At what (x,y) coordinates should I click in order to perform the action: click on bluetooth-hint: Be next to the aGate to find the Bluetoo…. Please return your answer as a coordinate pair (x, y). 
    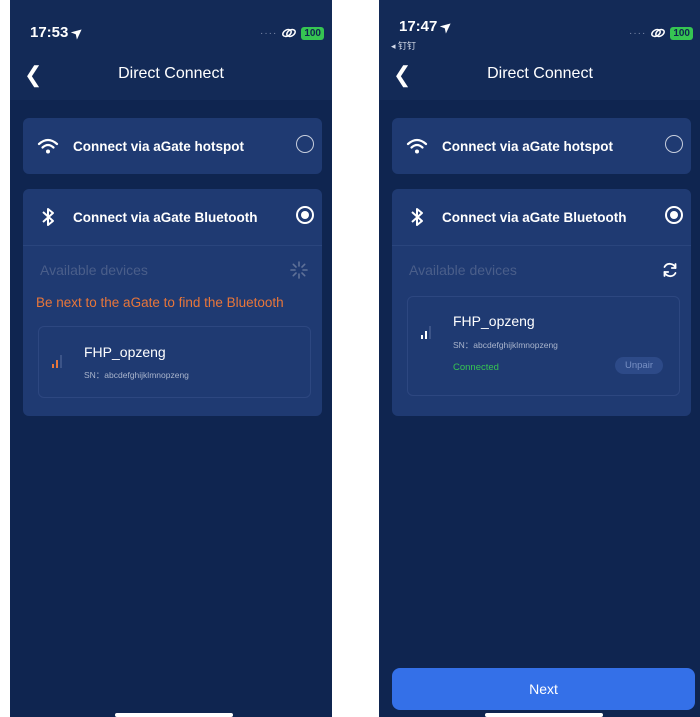
    Looking at the image, I should click on (160, 302).